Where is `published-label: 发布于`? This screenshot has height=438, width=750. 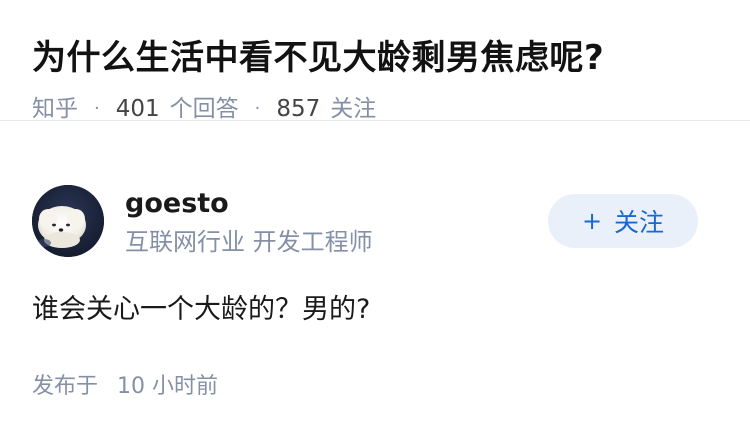
published-label: 发布于 is located at coordinates (65, 386).